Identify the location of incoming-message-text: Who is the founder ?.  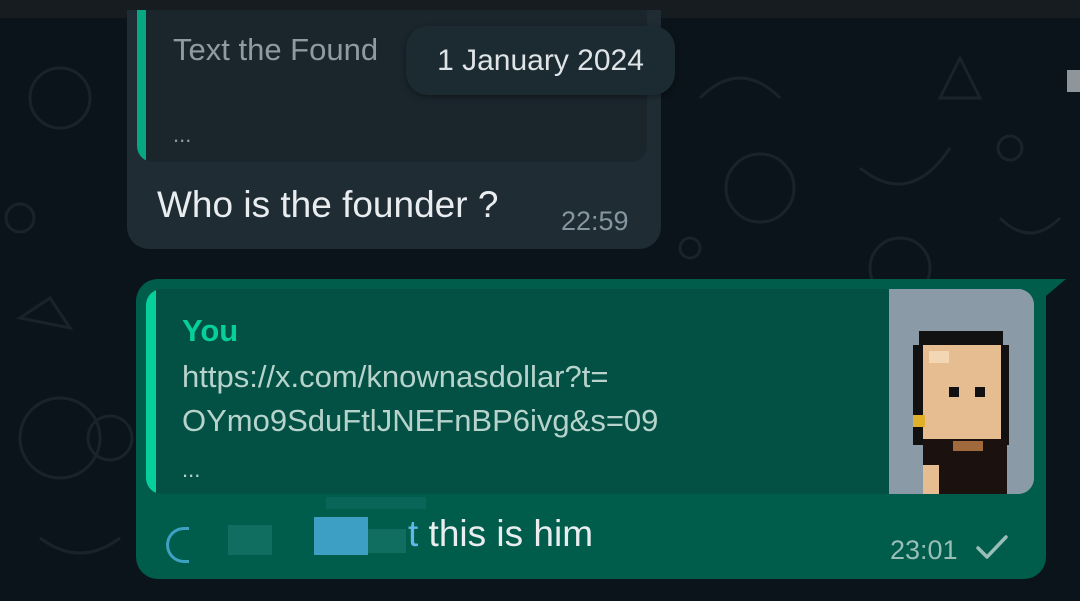
(328, 204).